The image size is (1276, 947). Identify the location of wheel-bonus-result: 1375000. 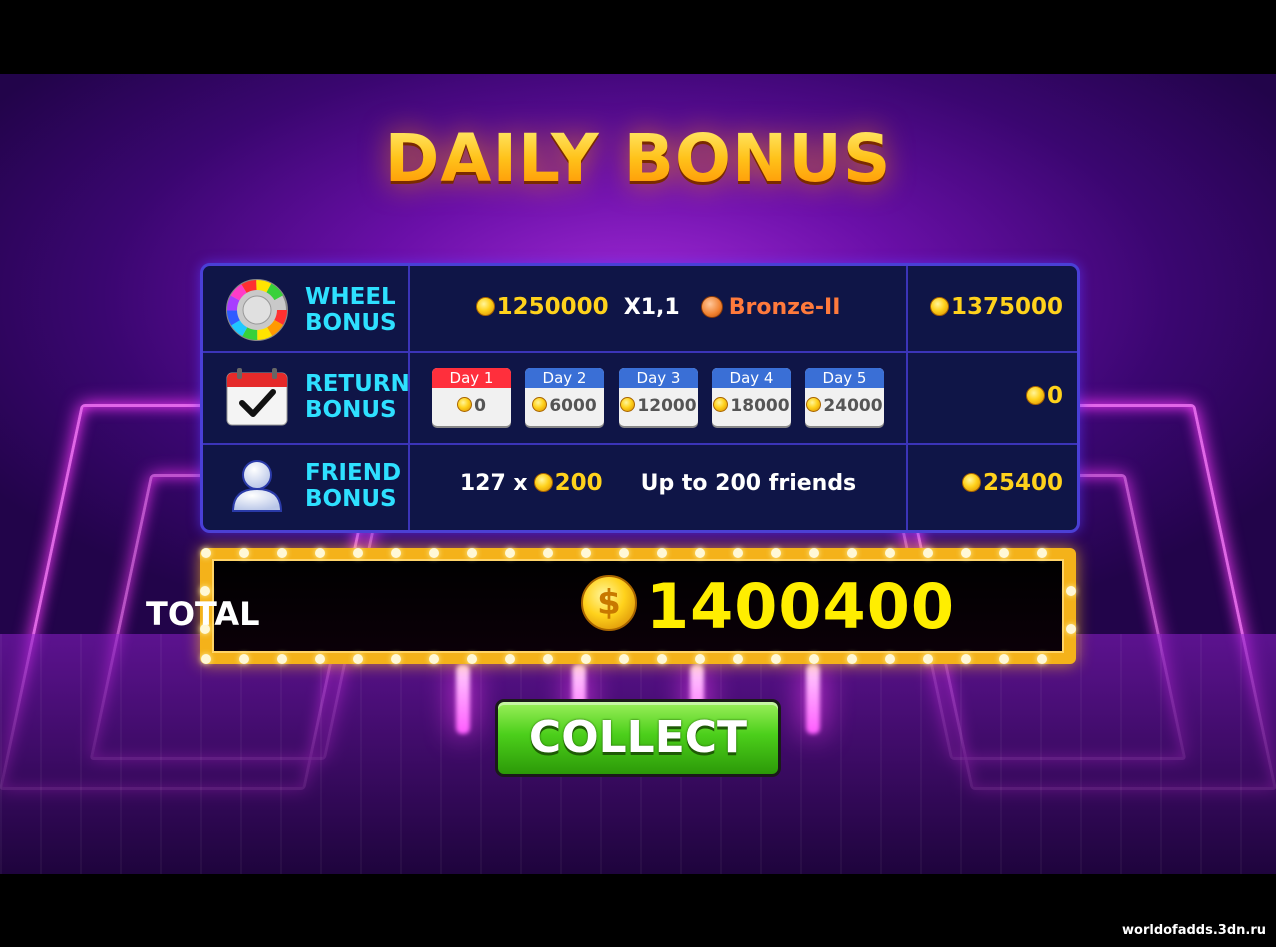
(996, 307).